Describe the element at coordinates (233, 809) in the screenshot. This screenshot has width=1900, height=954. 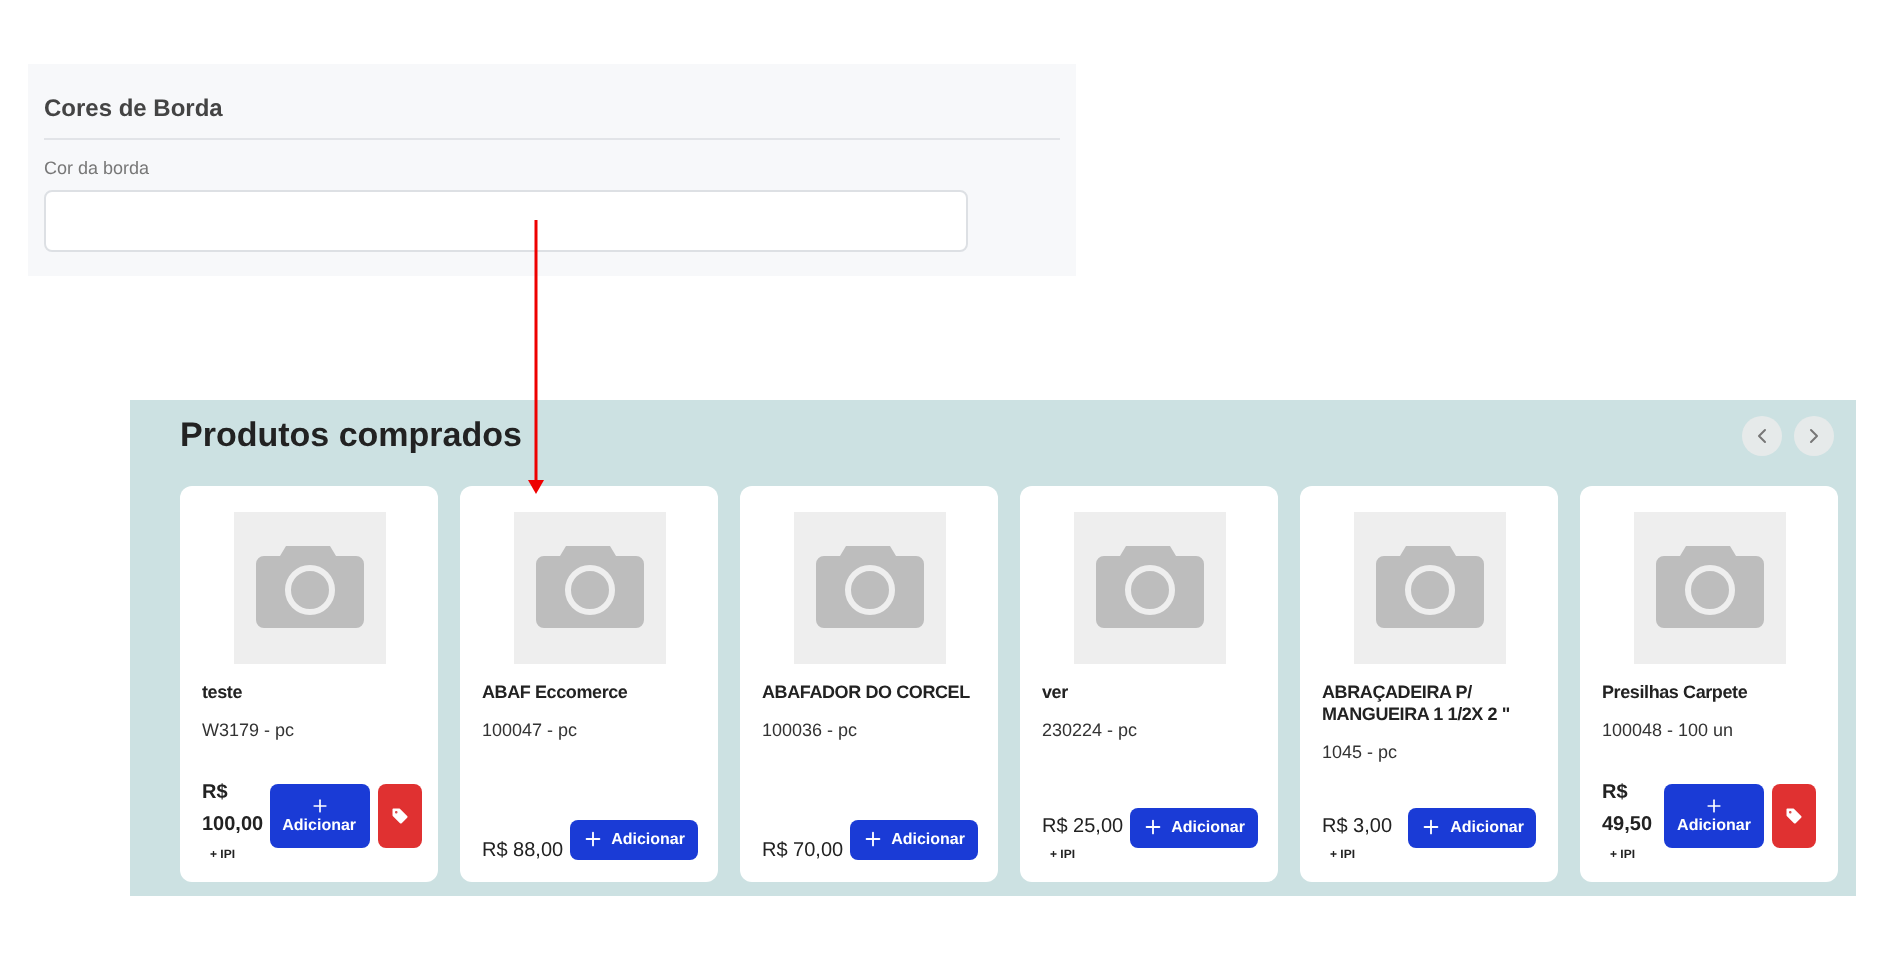
I see `price: R$ 100,00` at that location.